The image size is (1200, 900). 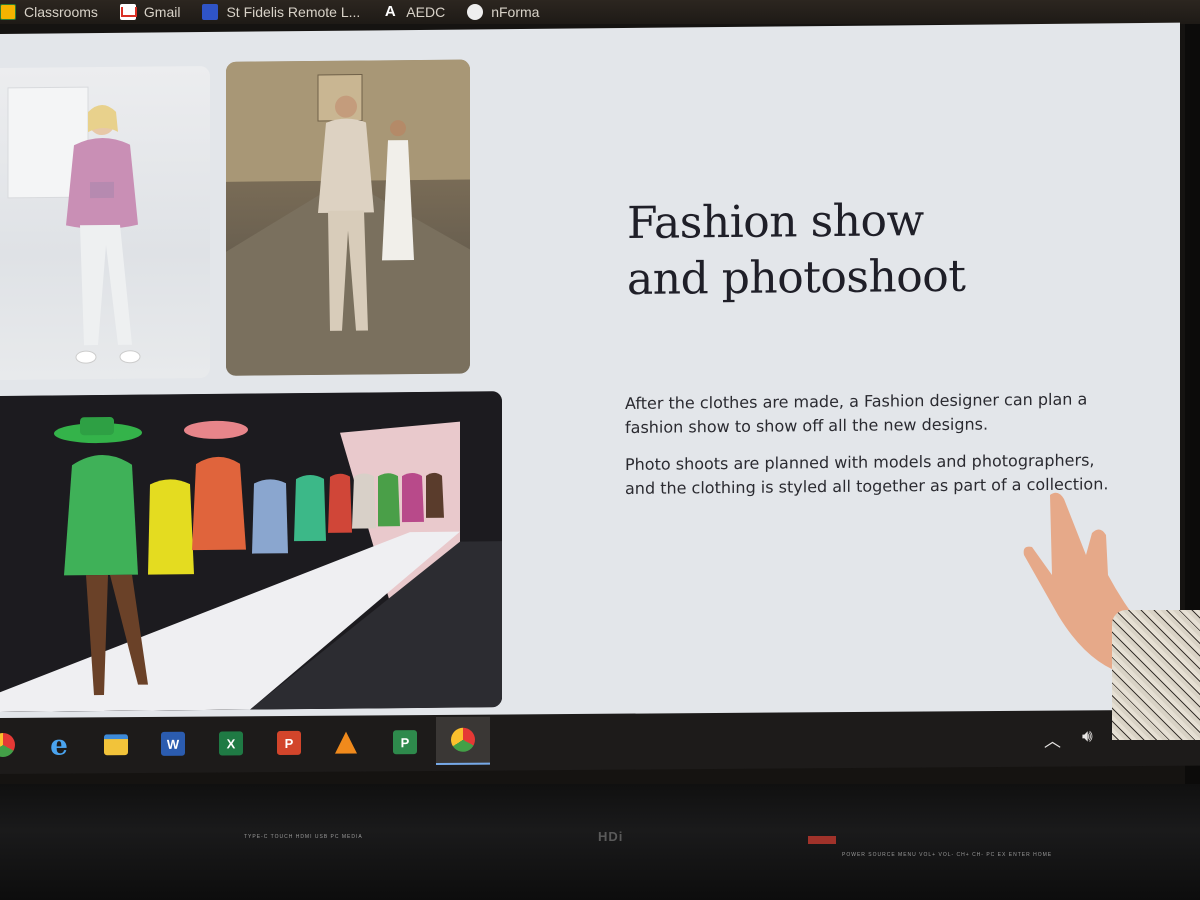 What do you see at coordinates (346, 742) in the screenshot?
I see `vlc-icon` at bounding box center [346, 742].